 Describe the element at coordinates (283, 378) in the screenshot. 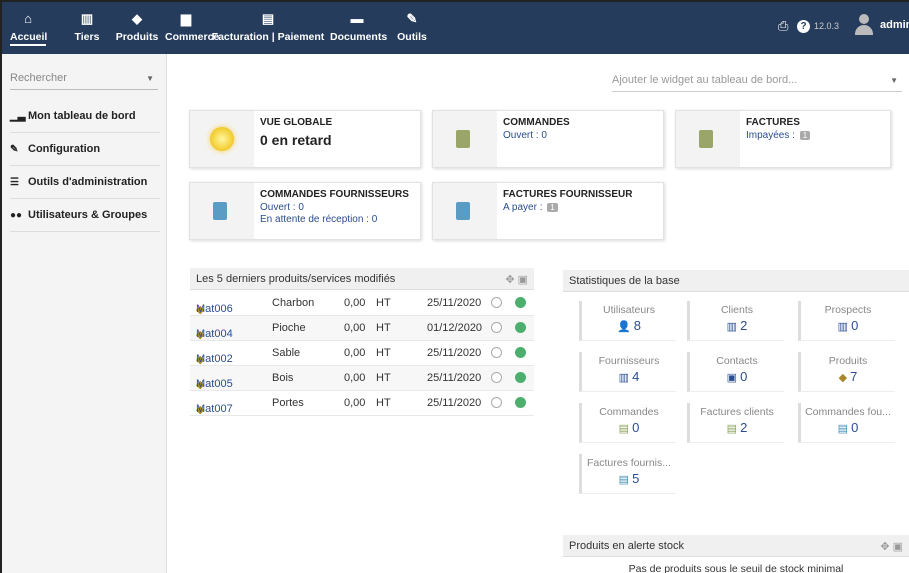

I see `product-label: Bois` at that location.